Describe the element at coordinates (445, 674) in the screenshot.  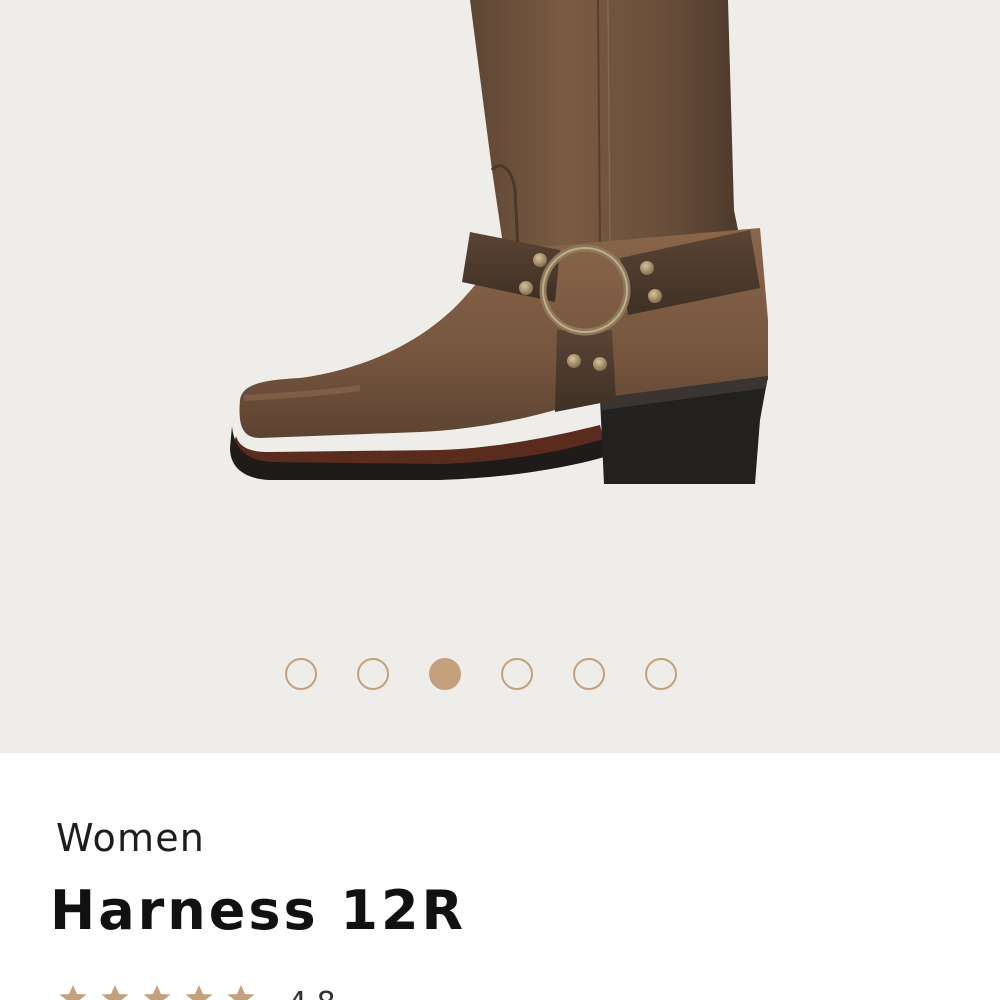
I see `carousel-dot-3-active` at that location.